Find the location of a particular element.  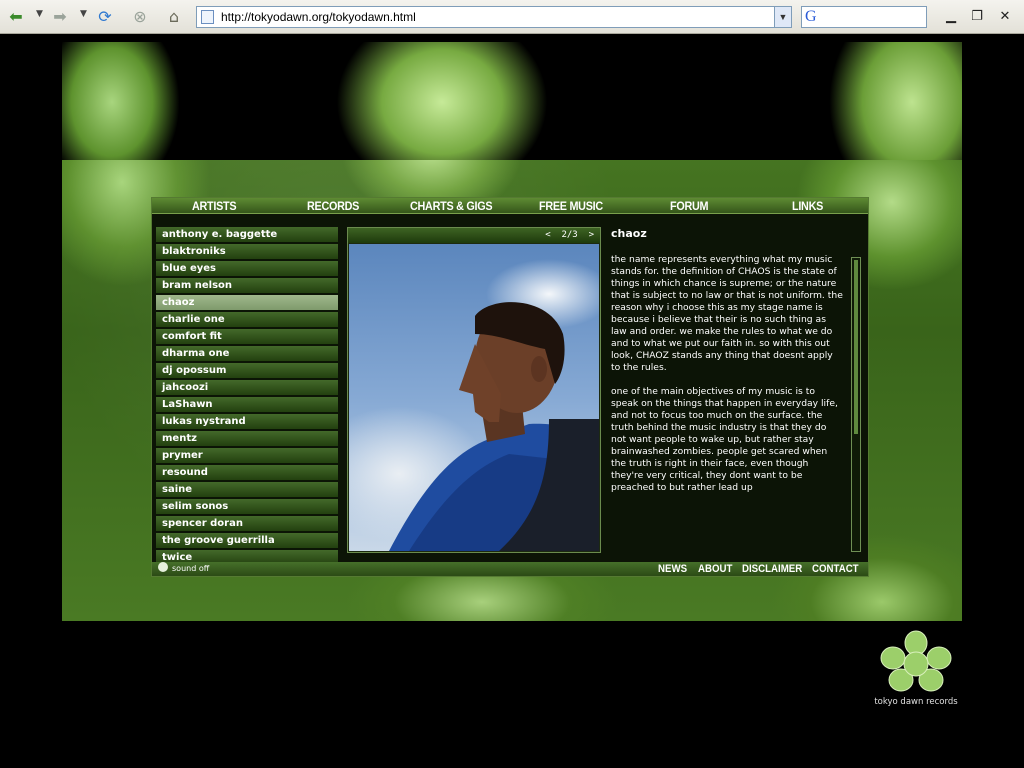

footer-about: ABOUT is located at coordinates (715, 569).